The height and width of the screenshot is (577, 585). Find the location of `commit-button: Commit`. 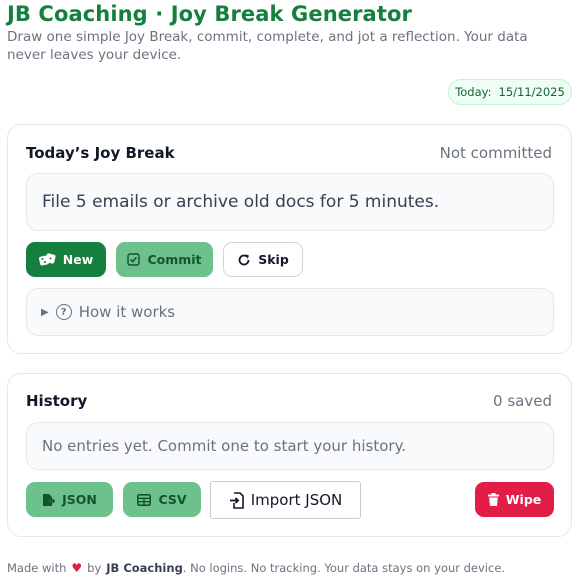

commit-button: Commit is located at coordinates (164, 259).